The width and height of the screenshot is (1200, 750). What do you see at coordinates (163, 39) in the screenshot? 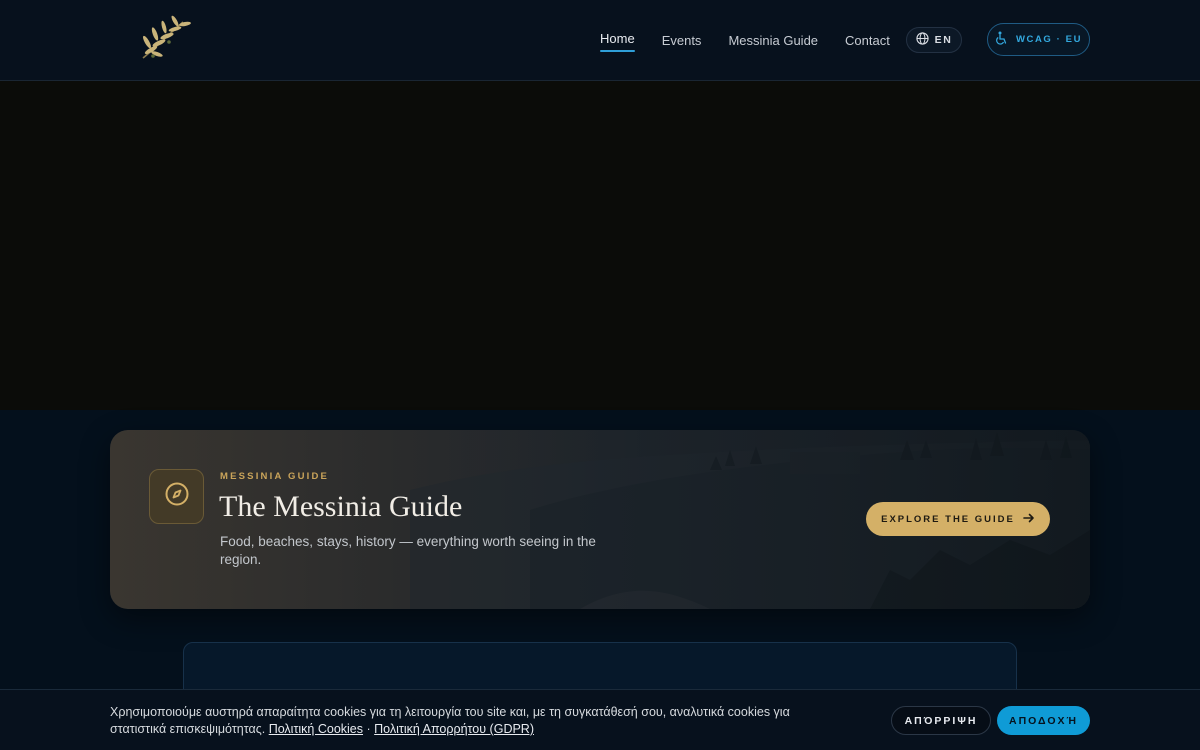
I see `olive-branch-logo` at bounding box center [163, 39].